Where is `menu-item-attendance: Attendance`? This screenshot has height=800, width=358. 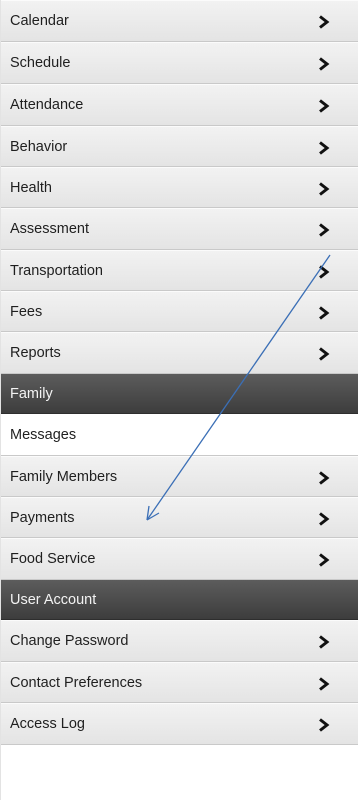 menu-item-attendance: Attendance is located at coordinates (179, 105).